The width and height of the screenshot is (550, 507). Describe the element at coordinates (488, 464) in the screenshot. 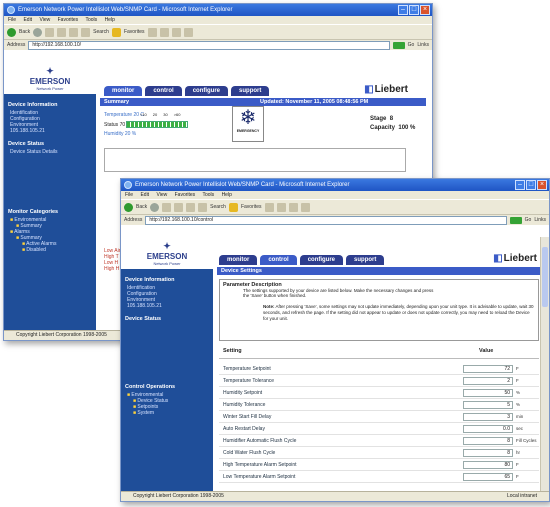

I see `setting-value-input: 80` at that location.